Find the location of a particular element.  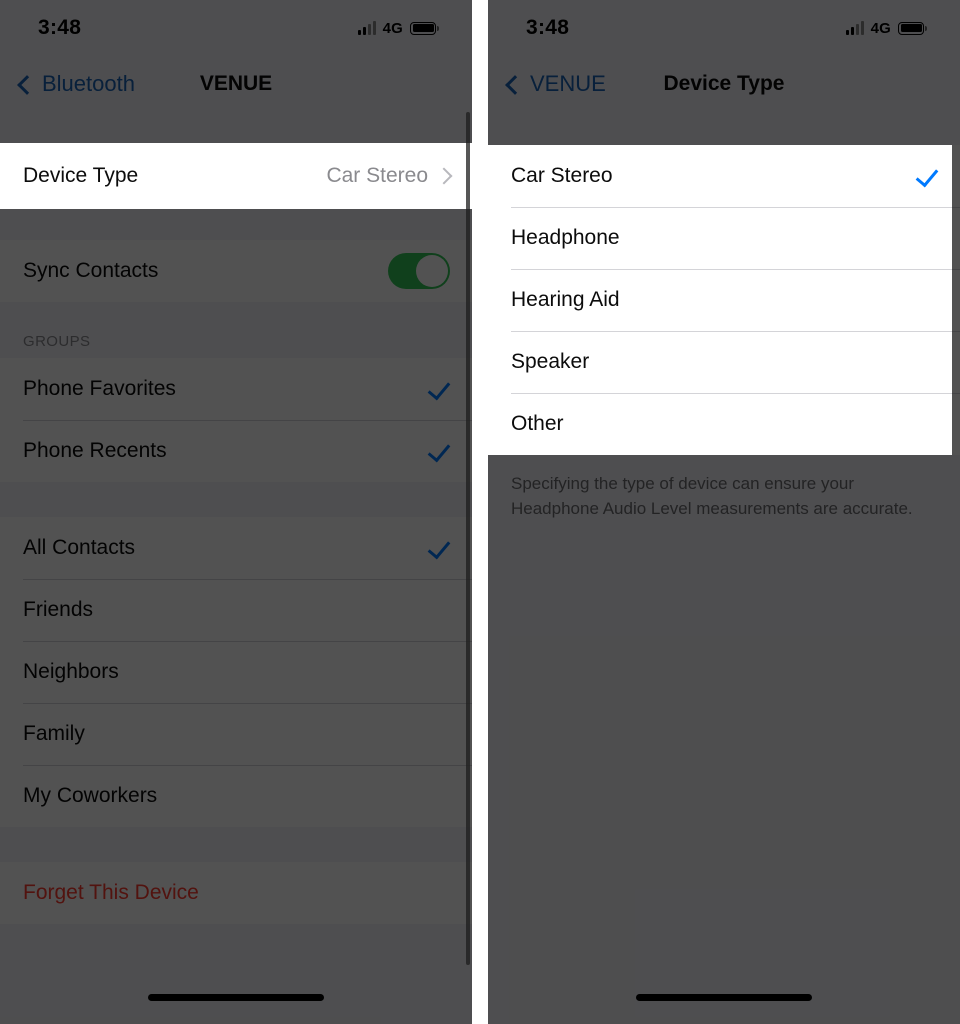

sync-contacts-toggle is located at coordinates (419, 271).